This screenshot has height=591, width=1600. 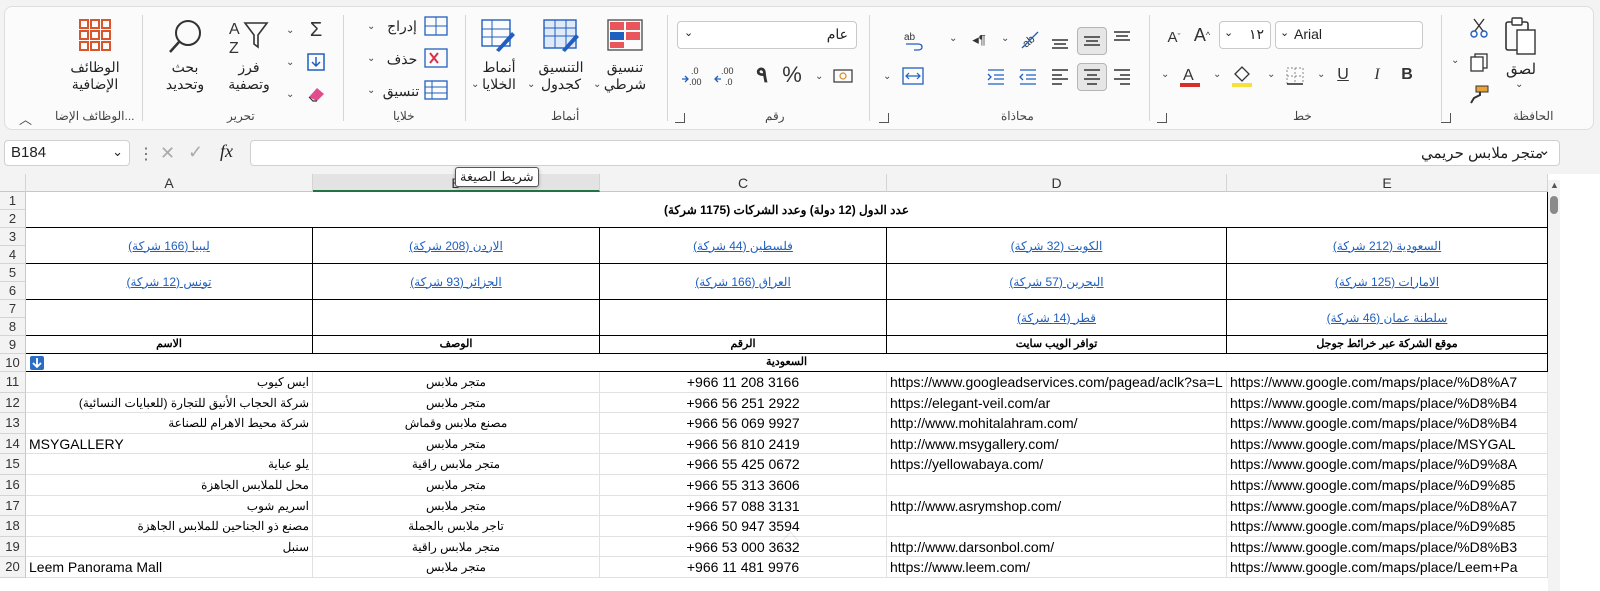 What do you see at coordinates (1554, 185) in the screenshot?
I see `scroll-up-icon: ▲` at bounding box center [1554, 185].